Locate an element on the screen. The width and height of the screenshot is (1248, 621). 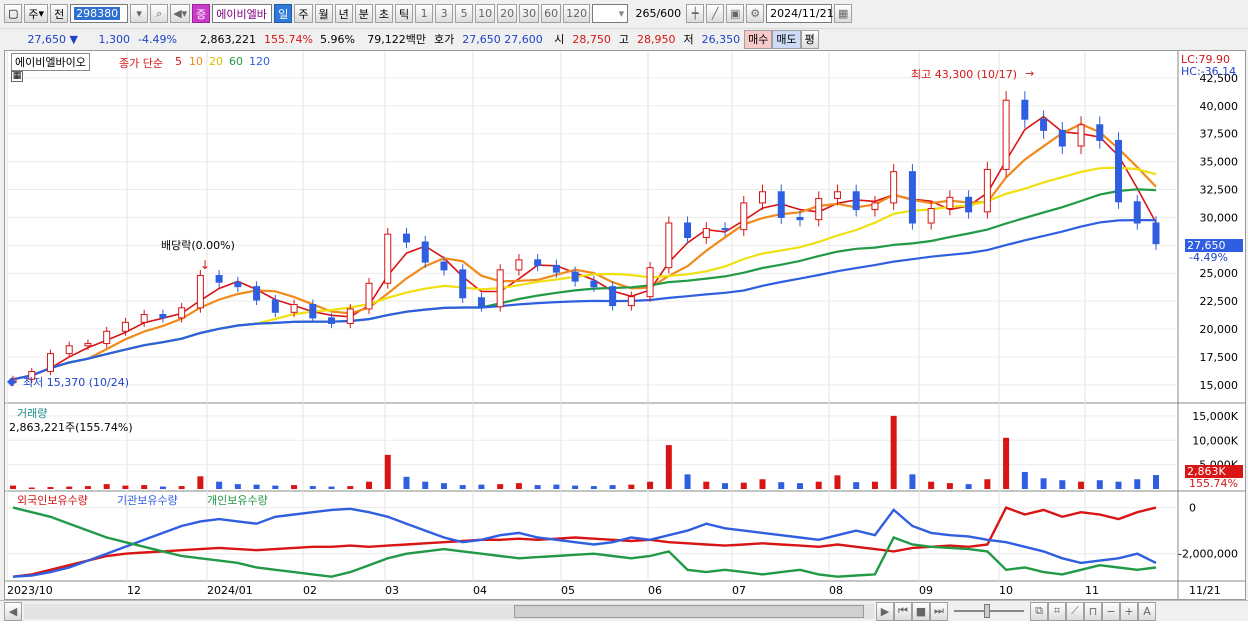
x-label: 2024/01 is located at coordinates (230, 590).